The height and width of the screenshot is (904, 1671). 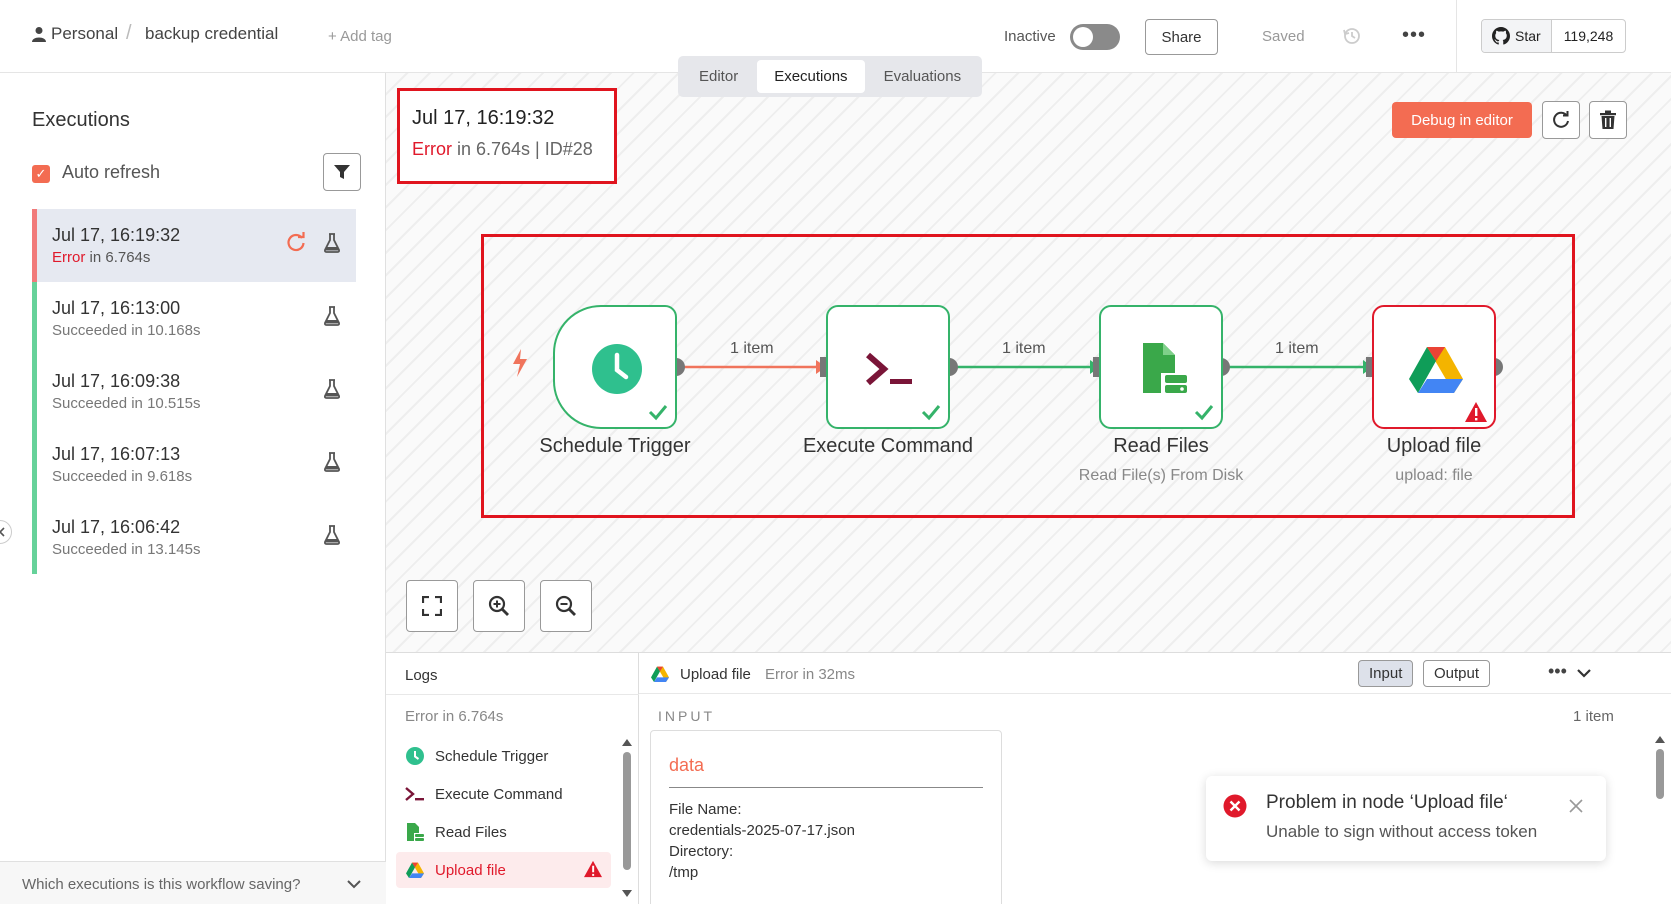 I want to click on execution-duration: in 6.764s, so click(x=118, y=257).